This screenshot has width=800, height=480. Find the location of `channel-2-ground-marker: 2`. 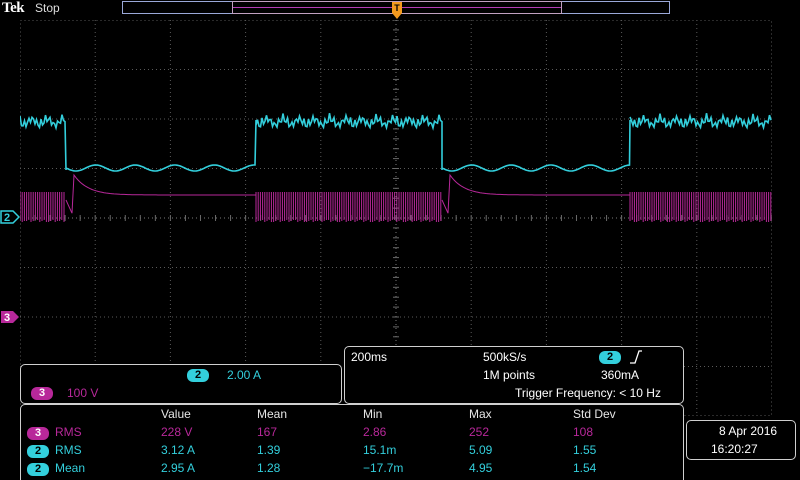

channel-2-ground-marker: 2 is located at coordinates (10, 217).